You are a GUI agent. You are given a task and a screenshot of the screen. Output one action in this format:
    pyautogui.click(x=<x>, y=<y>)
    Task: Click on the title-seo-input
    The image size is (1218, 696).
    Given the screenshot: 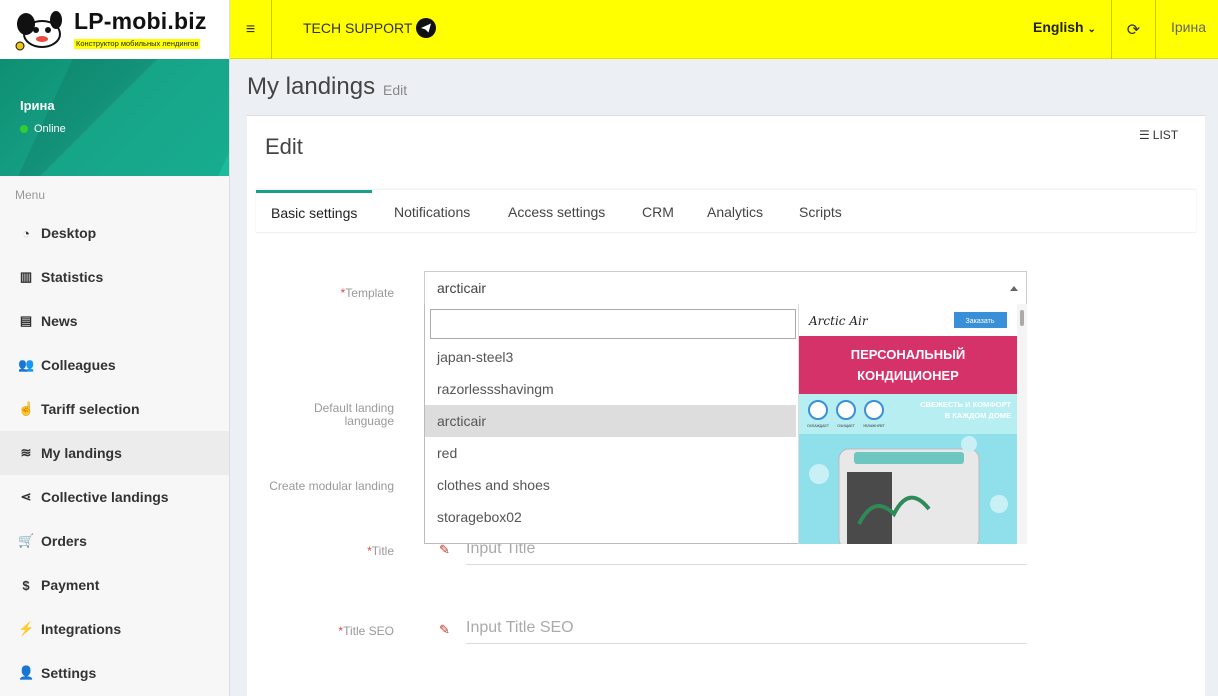 What is the action you would take?
    pyautogui.click(x=736, y=628)
    